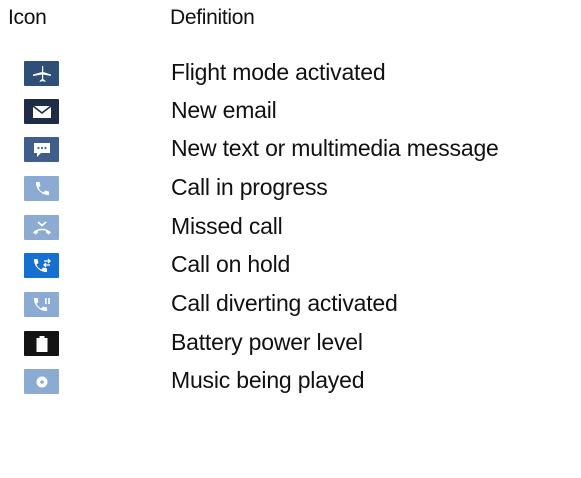 Image resolution: width=581 pixels, height=478 pixels. I want to click on definition-text: New email, so click(224, 110).